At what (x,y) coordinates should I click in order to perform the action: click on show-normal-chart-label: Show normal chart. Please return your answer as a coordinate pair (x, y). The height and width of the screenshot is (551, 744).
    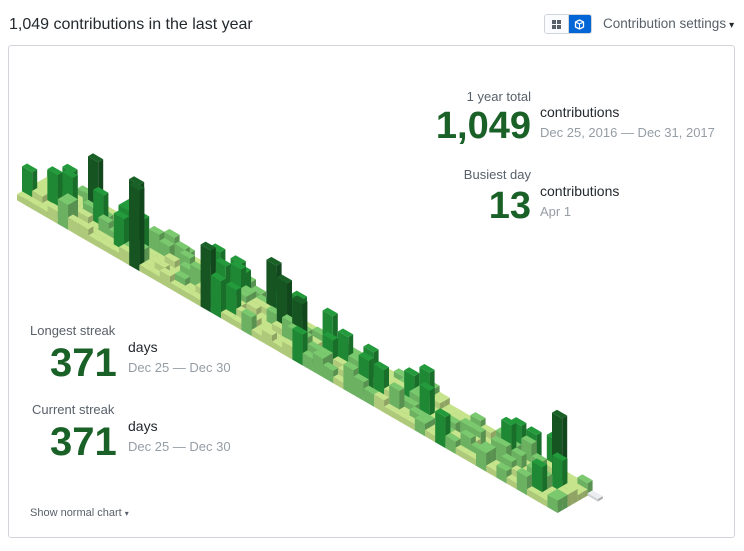
    Looking at the image, I should click on (76, 513).